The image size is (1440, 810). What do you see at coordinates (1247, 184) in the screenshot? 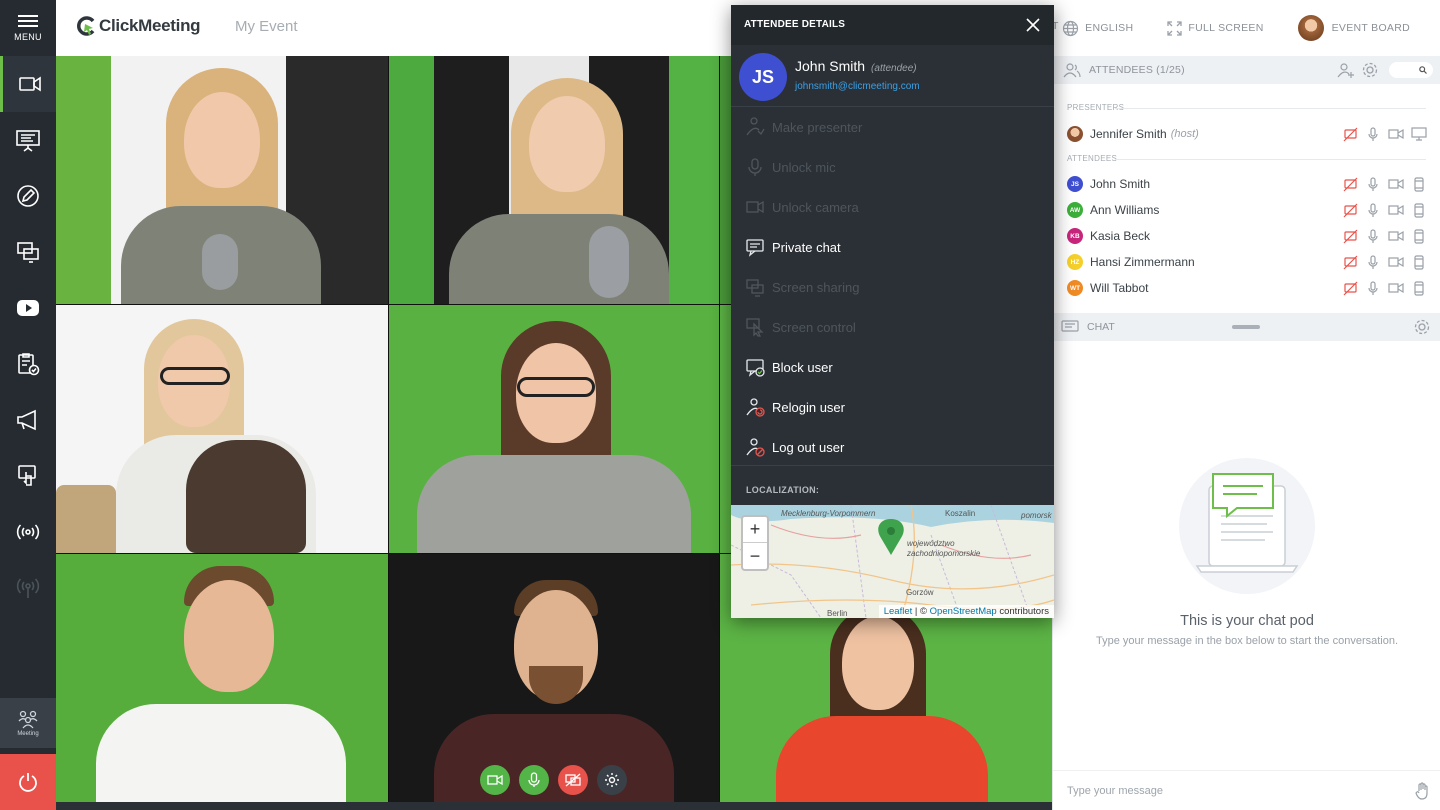
I see `attendee-row: JS John Smith` at bounding box center [1247, 184].